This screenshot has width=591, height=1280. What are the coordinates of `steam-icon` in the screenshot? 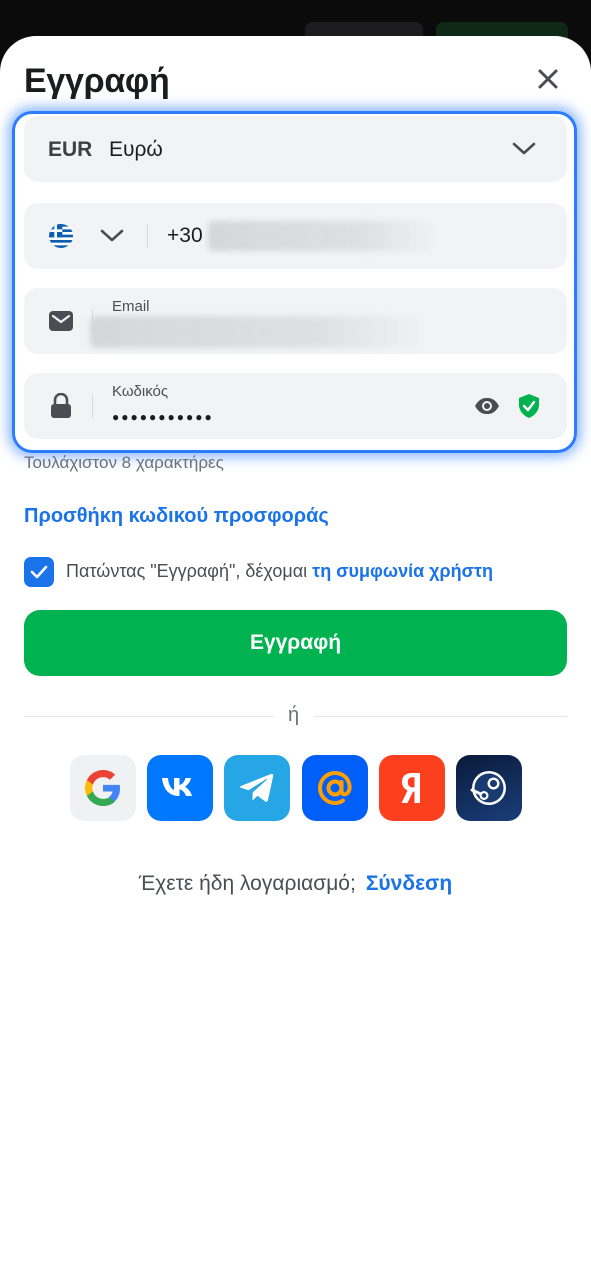 It's located at (488, 788).